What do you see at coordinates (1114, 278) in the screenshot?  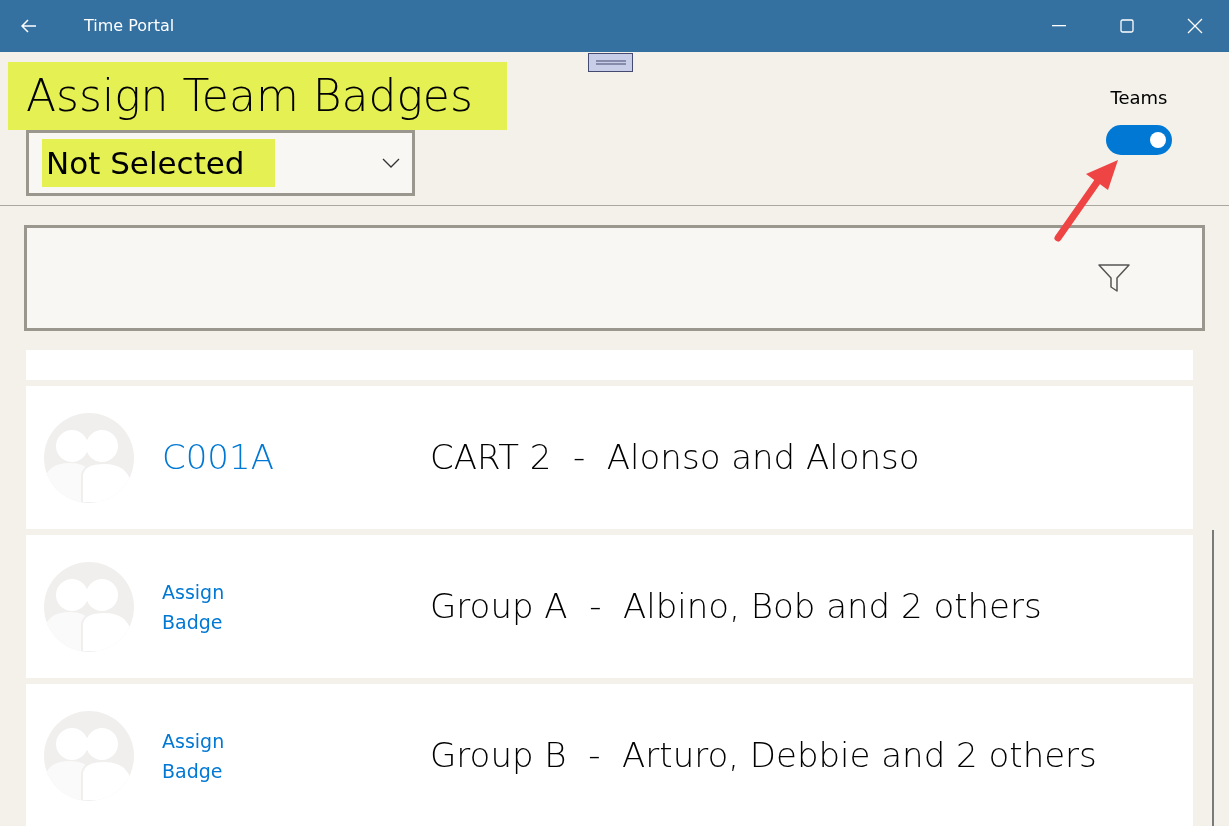 I see `filter-icon` at bounding box center [1114, 278].